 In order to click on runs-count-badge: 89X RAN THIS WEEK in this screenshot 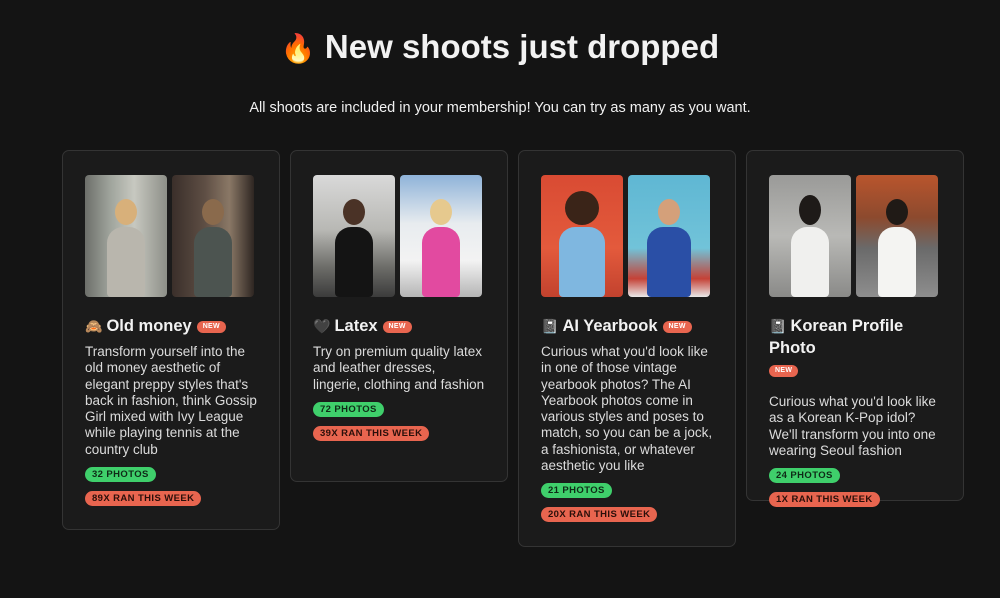, I will do `click(143, 499)`.